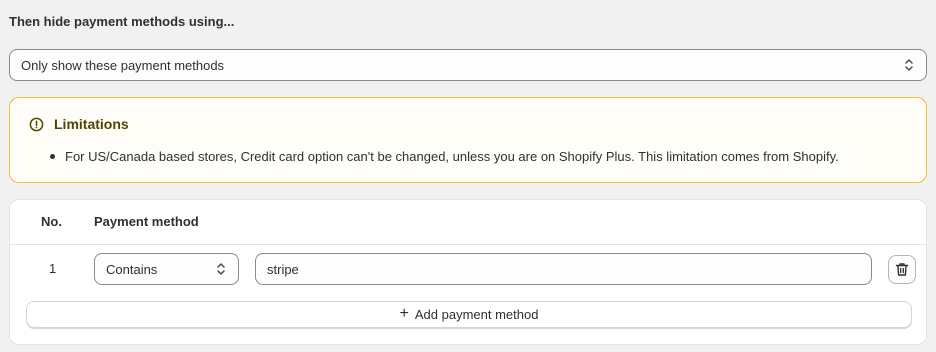 This screenshot has height=352, width=936. I want to click on bullet-icon, so click(52, 157).